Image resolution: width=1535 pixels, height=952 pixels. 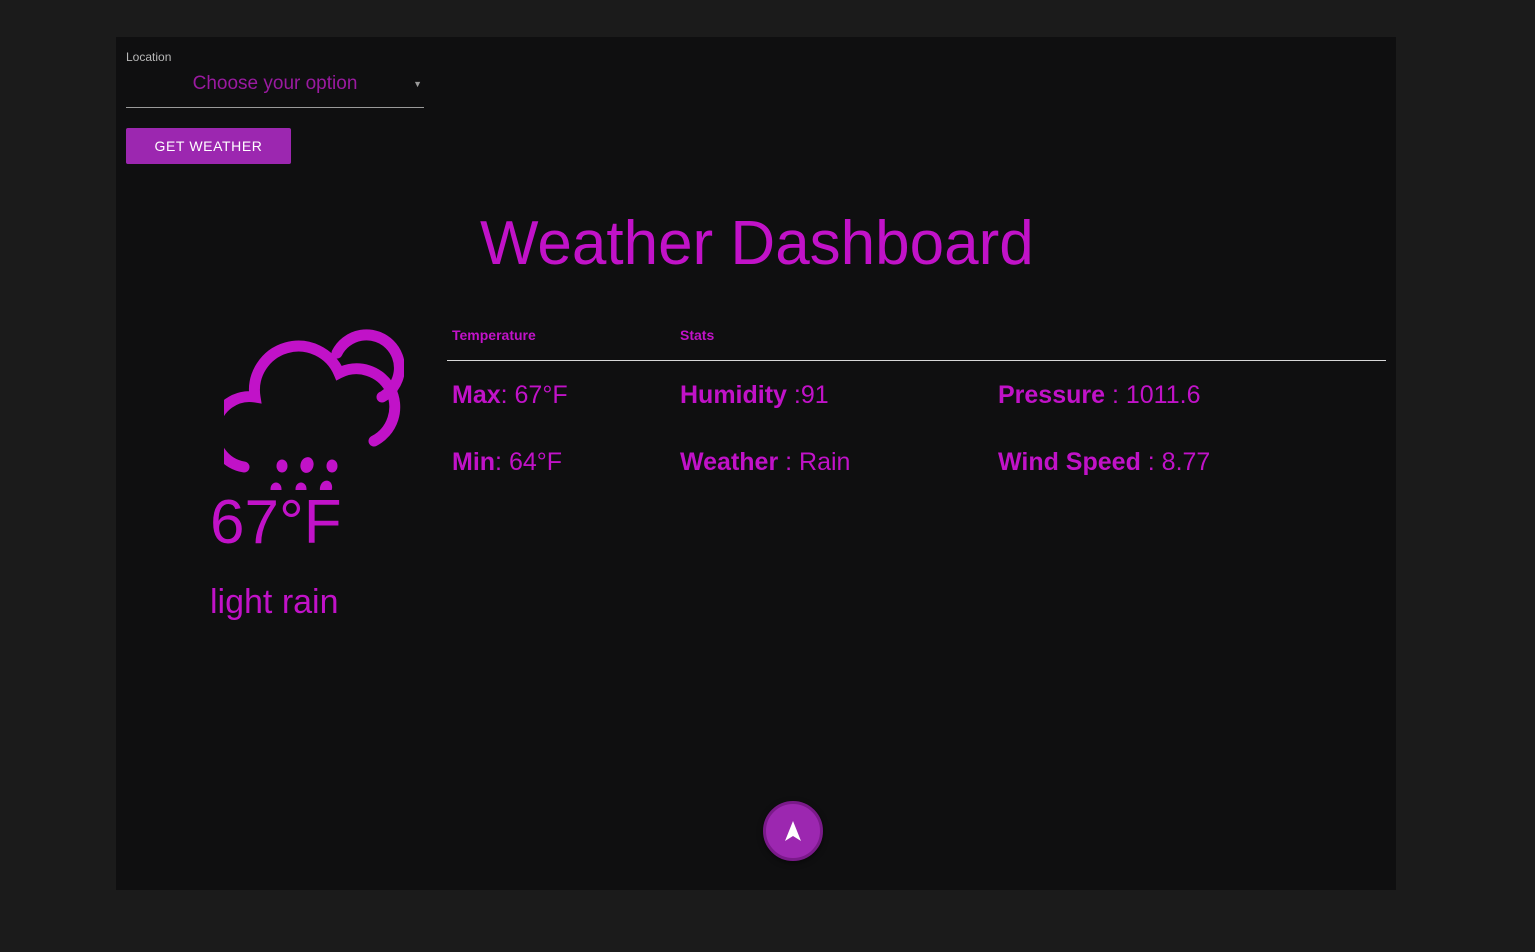 I want to click on stat-humidity-label: Humidity, so click(x=733, y=395).